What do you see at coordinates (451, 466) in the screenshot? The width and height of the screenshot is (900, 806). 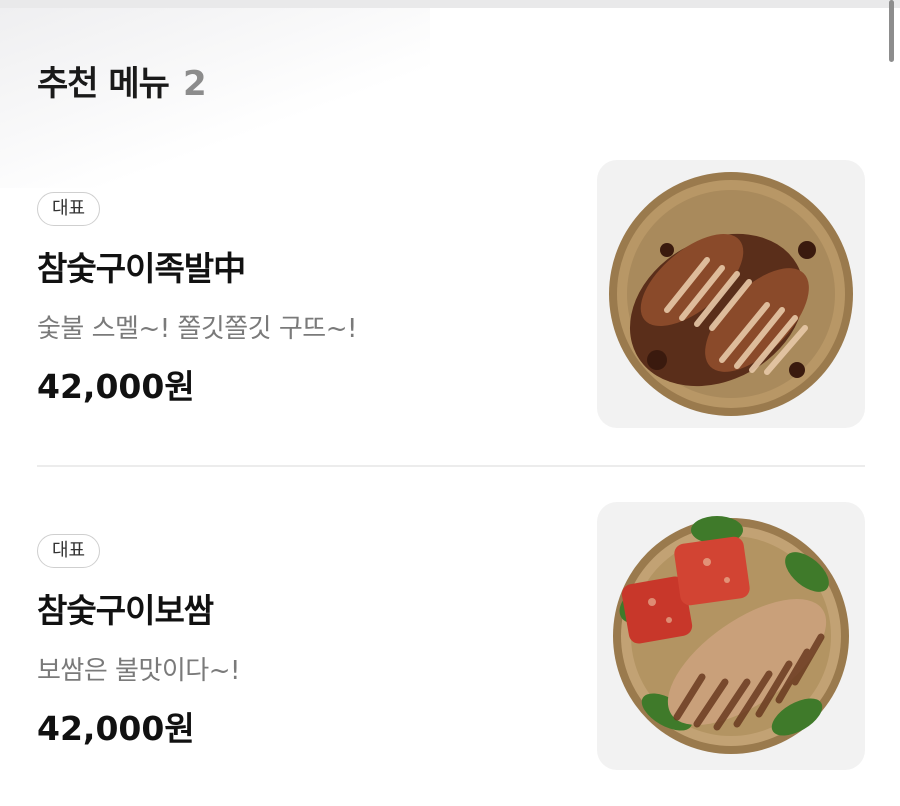 I see `item-divider` at bounding box center [451, 466].